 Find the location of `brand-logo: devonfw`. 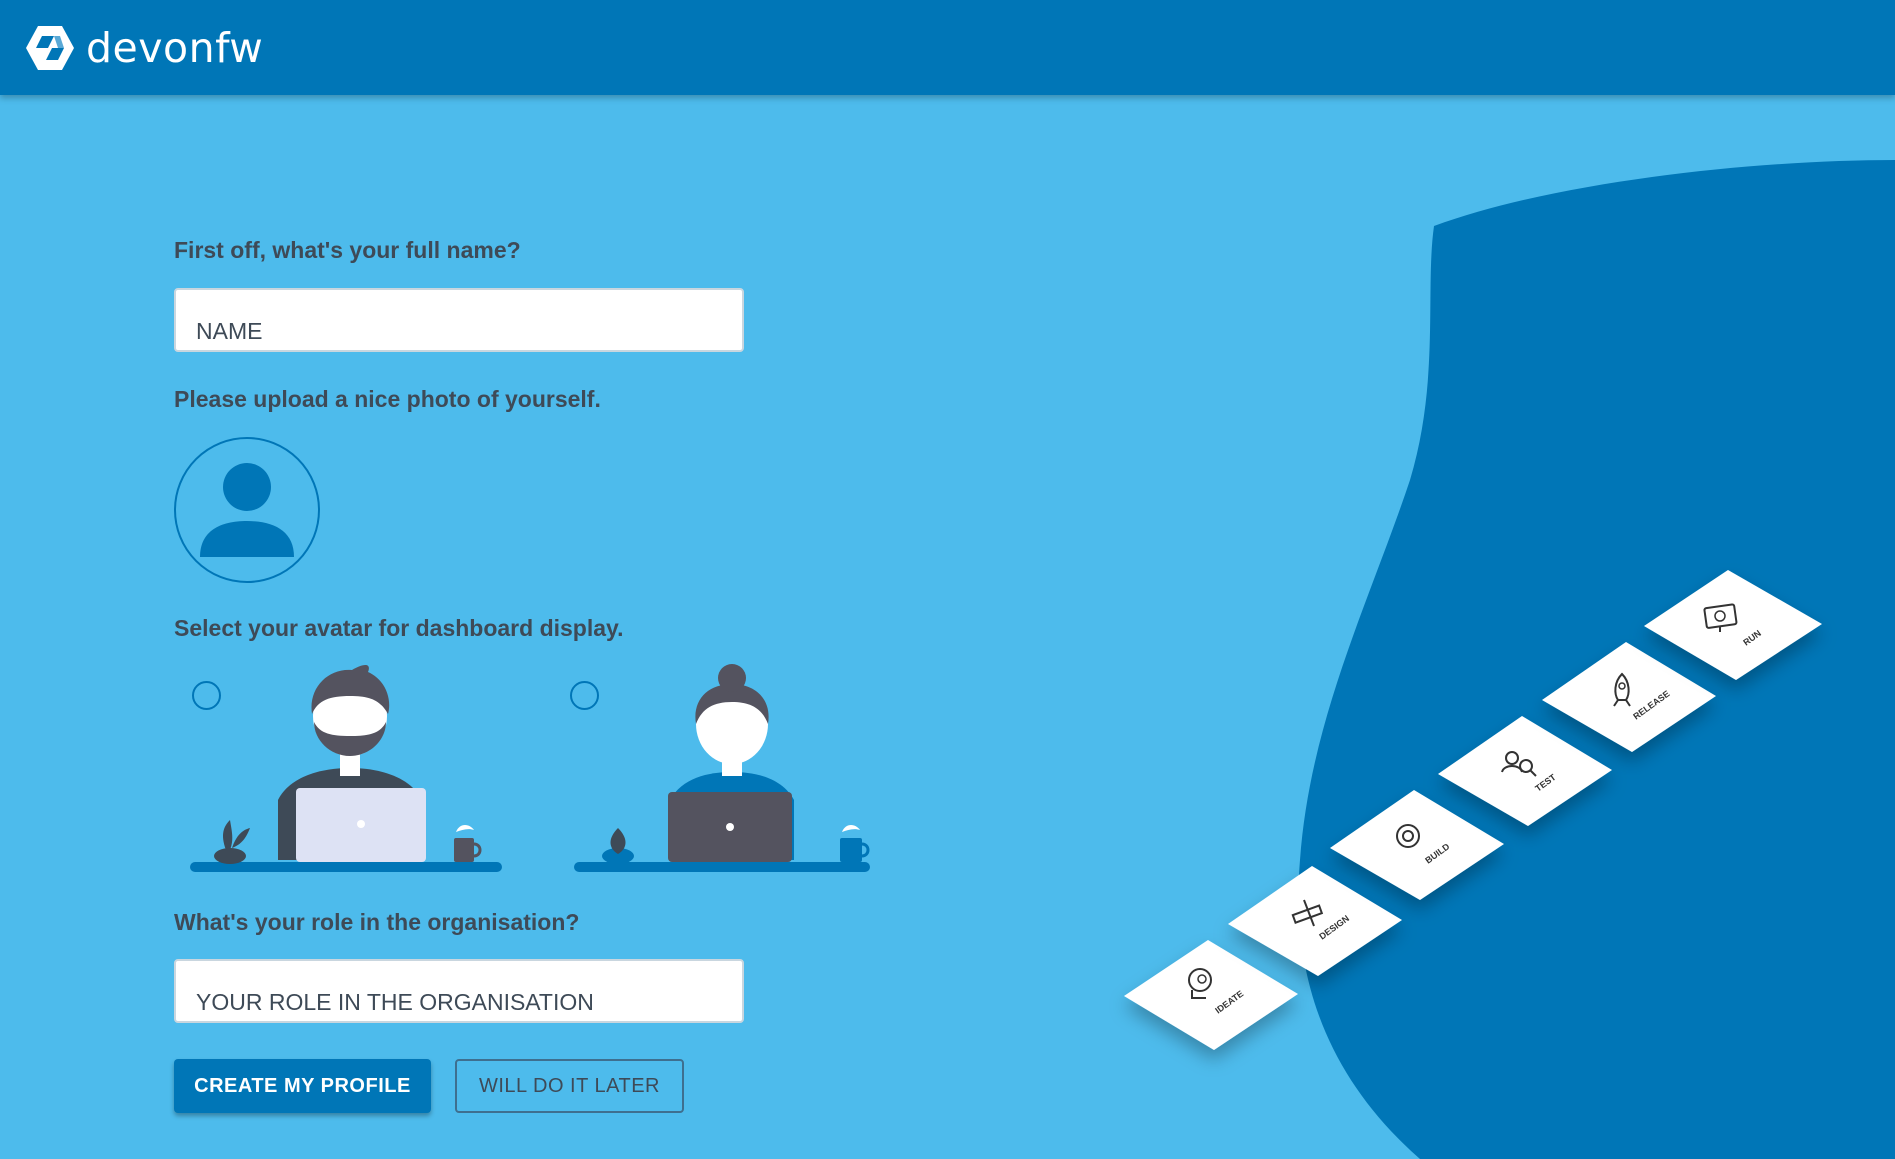

brand-logo: devonfw is located at coordinates (143, 48).